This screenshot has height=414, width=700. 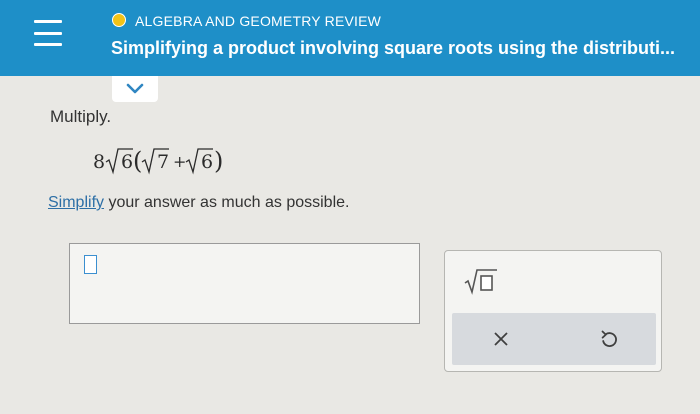 I want to click on term2-radicand: 6, so click(x=207, y=162).